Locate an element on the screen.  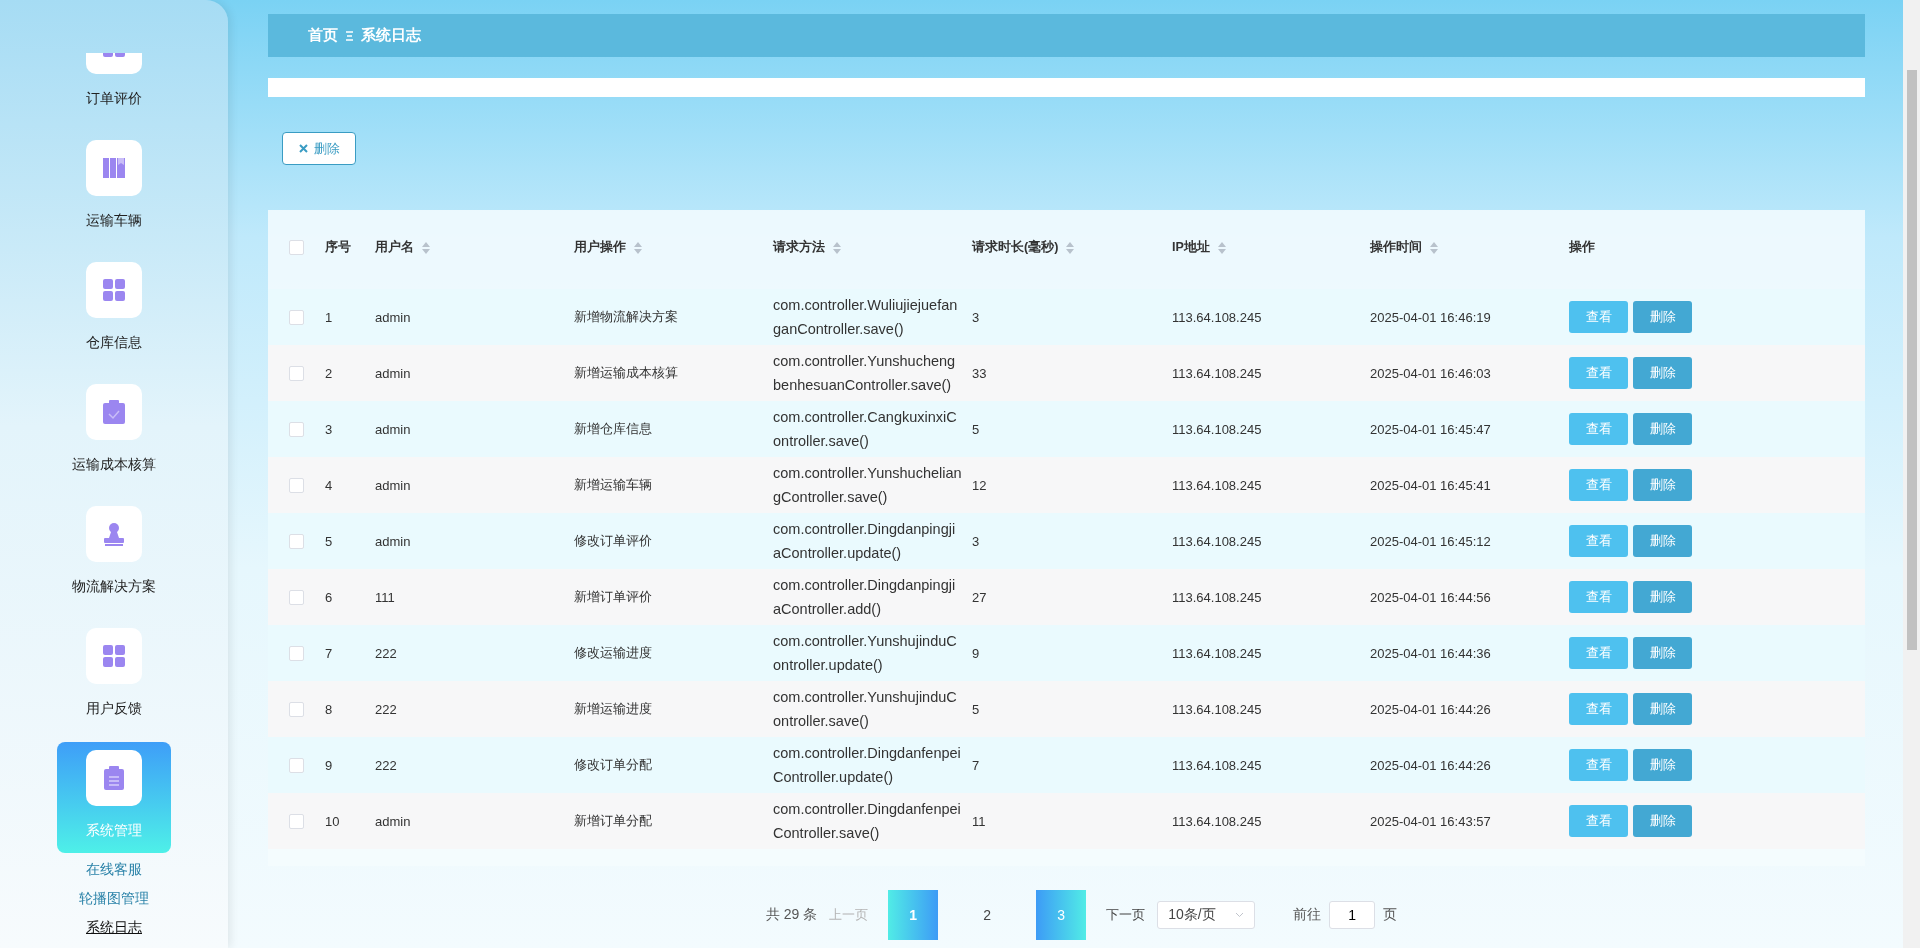
table-cell-text: com.controller.DingdanfenpeiController.update() is located at coordinates (867, 765).